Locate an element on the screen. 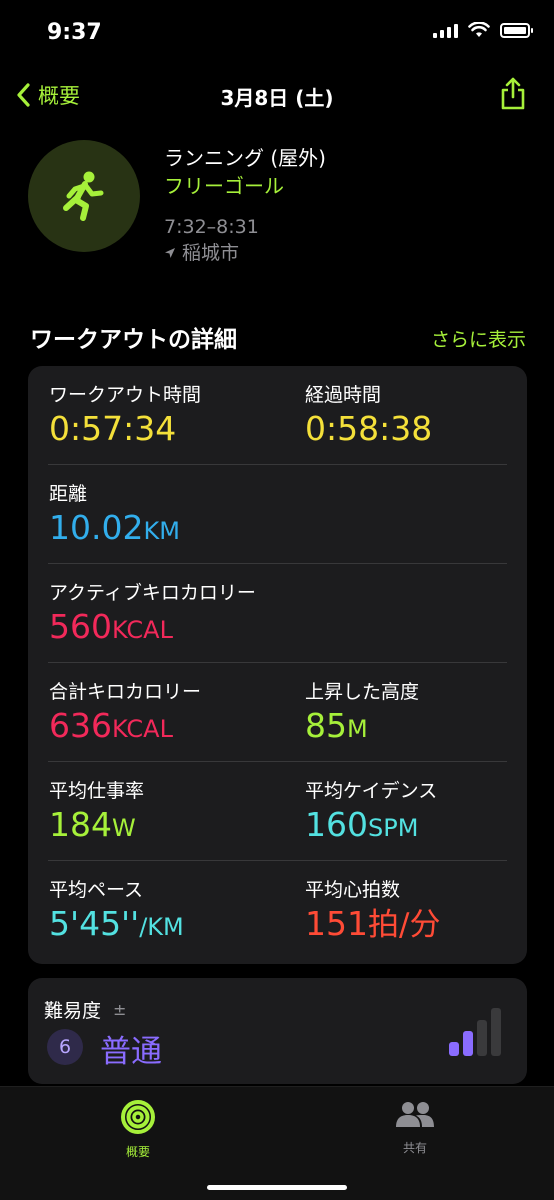 This screenshot has height=1200, width=554. metric-value: 10.02KM is located at coordinates (114, 529).